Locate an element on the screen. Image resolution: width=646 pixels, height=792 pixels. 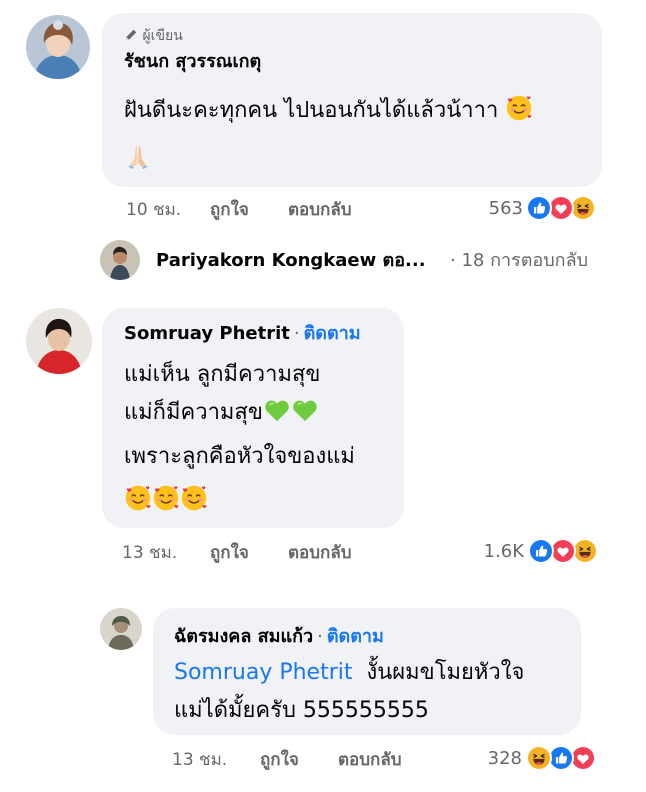
author-name: ฉัตรมงคล สมแก้ว is located at coordinates (243, 636).